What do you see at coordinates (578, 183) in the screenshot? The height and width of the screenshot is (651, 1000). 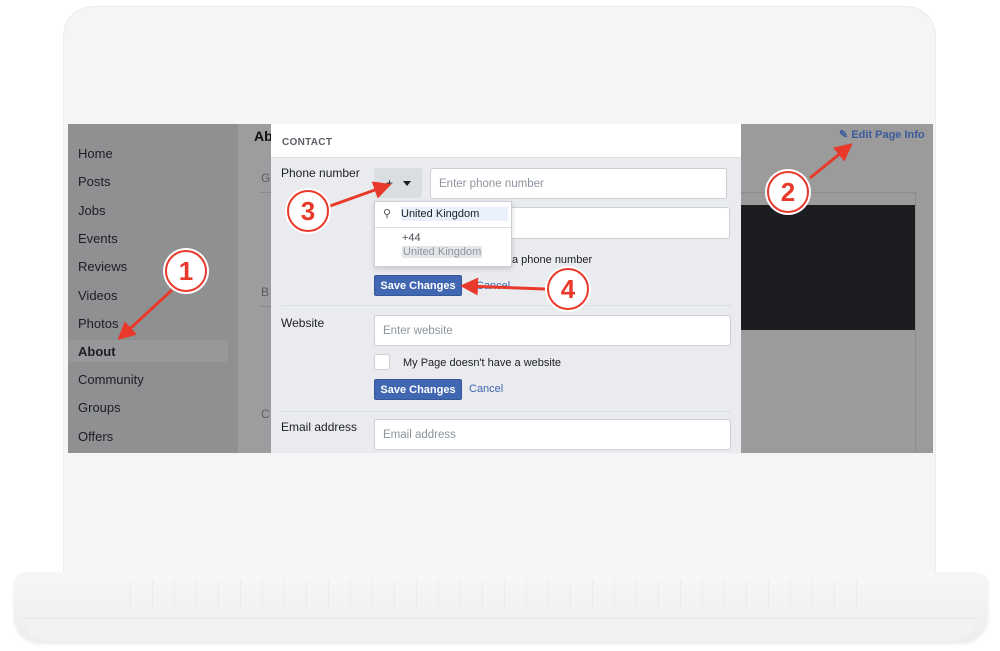 I see `phone-input: Enter phone number` at bounding box center [578, 183].